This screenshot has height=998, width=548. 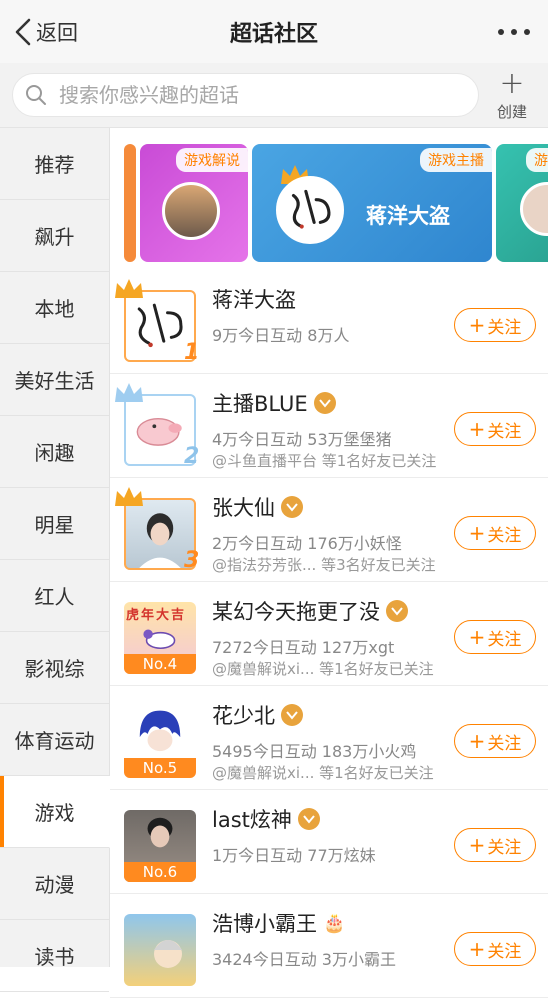 I want to click on topic-name: 主播BLUE, so click(x=274, y=403).